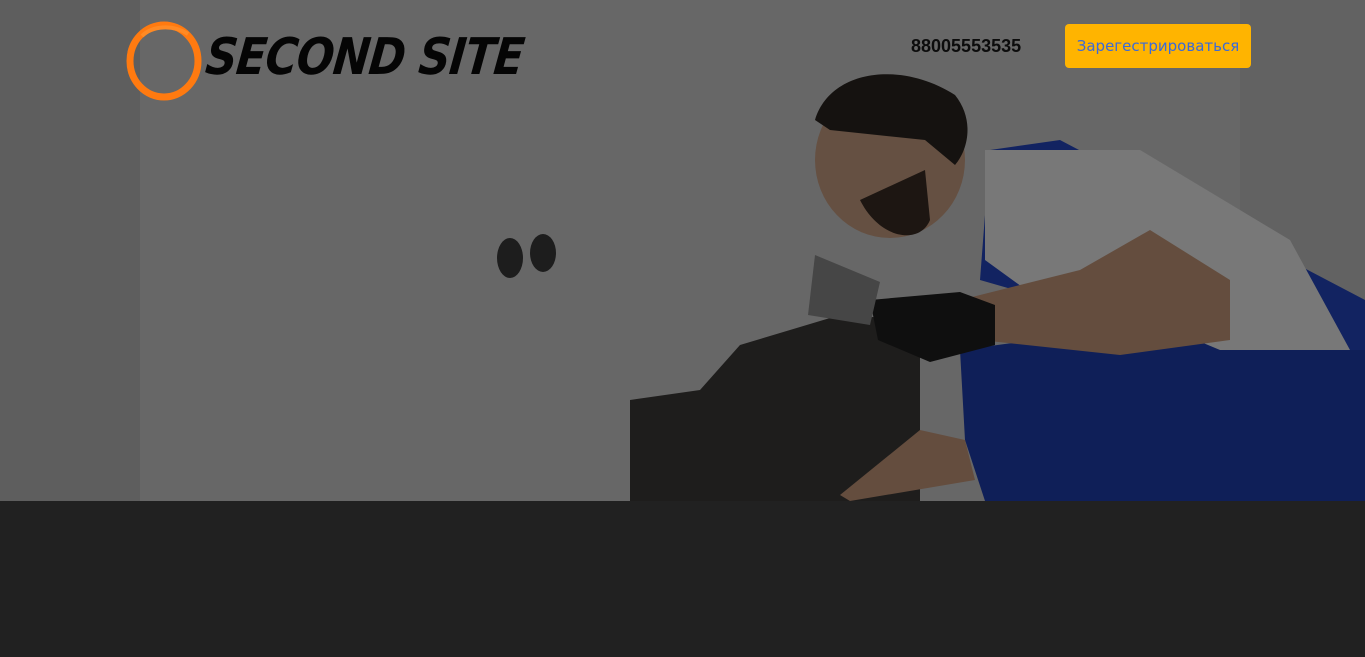  I want to click on phone-link: 88005553535, so click(966, 46).